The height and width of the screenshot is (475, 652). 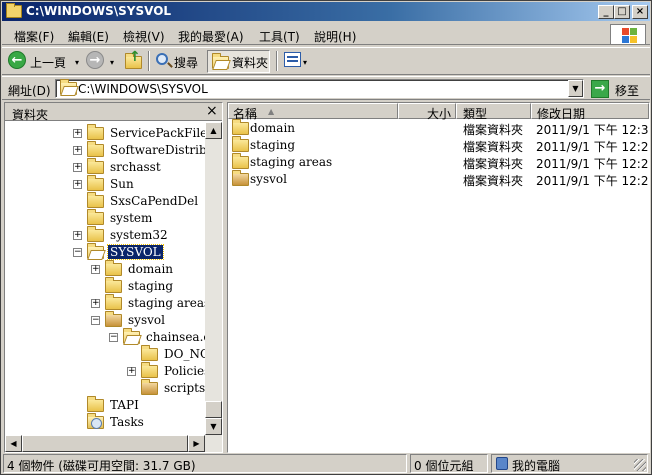 I want to click on tree-node-label: domain, so click(x=151, y=269).